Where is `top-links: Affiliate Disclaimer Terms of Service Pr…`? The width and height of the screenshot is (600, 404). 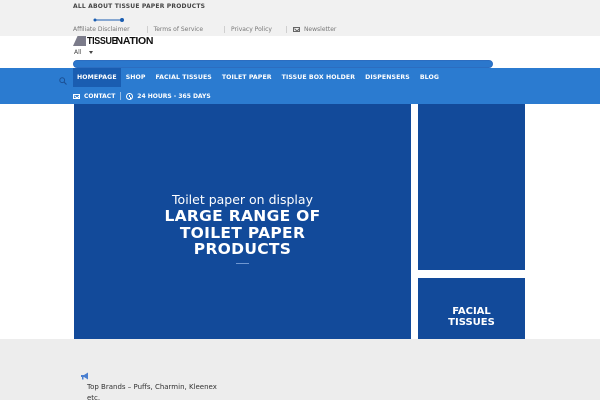
top-links: Affiliate Disclaimer Terms of Service Pr… is located at coordinates (204, 29).